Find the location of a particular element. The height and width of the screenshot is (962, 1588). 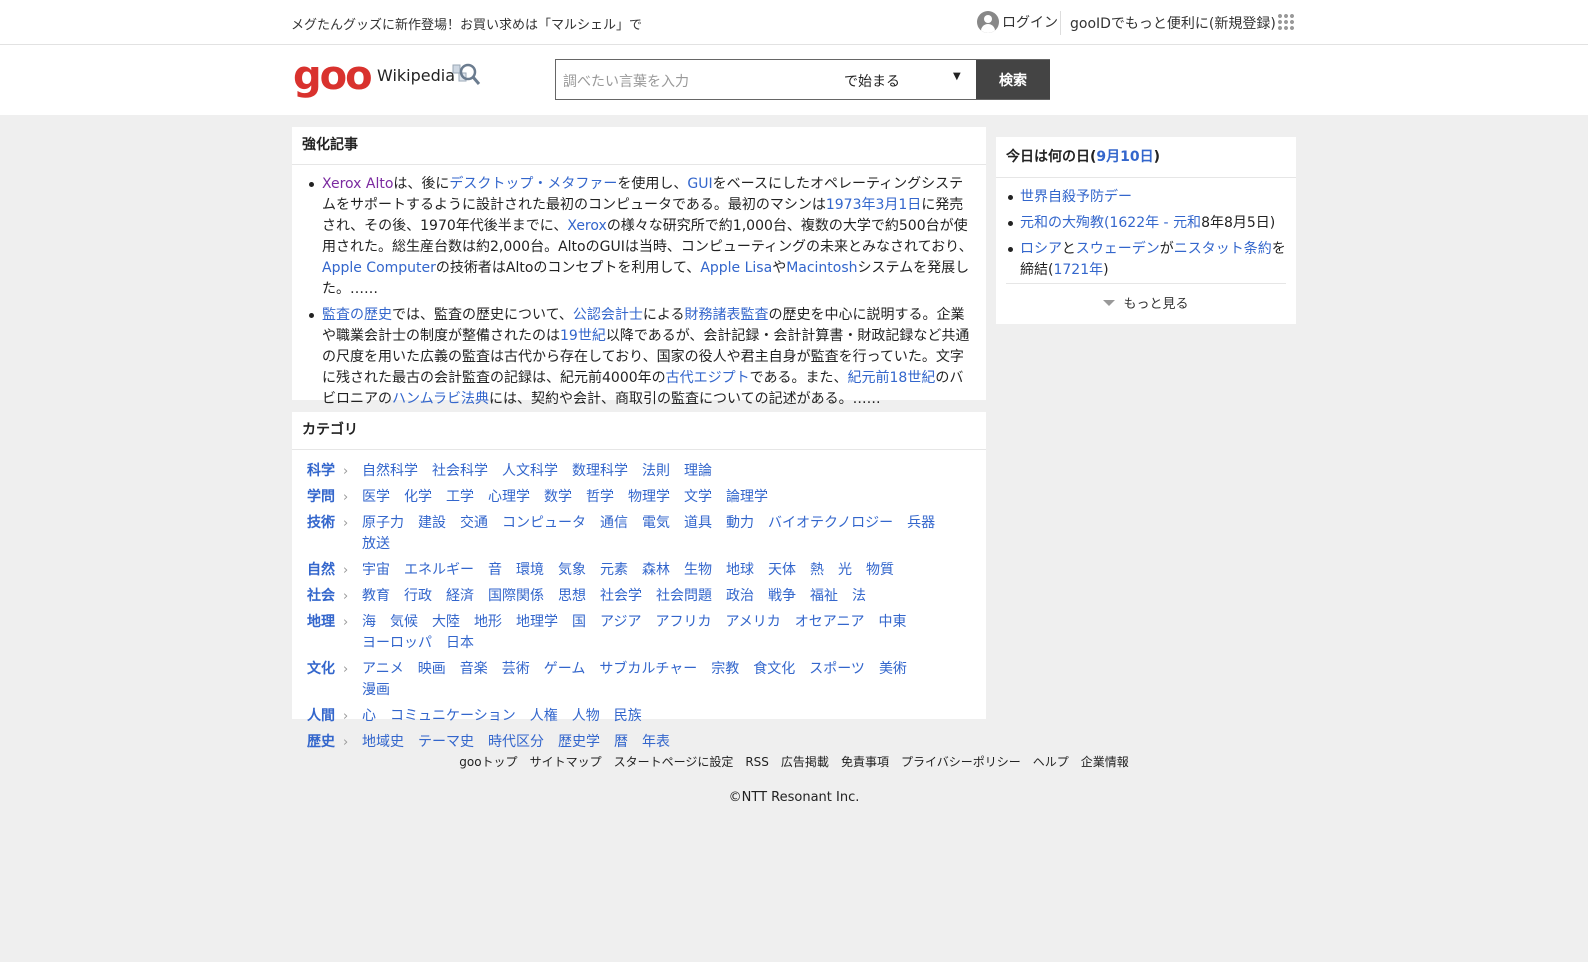

category-heading: 技術 is located at coordinates (322, 534).